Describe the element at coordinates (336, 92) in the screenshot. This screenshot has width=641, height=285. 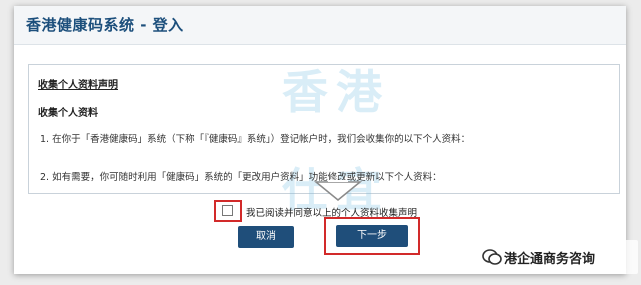
I see `watermark-line-1: 香港` at that location.